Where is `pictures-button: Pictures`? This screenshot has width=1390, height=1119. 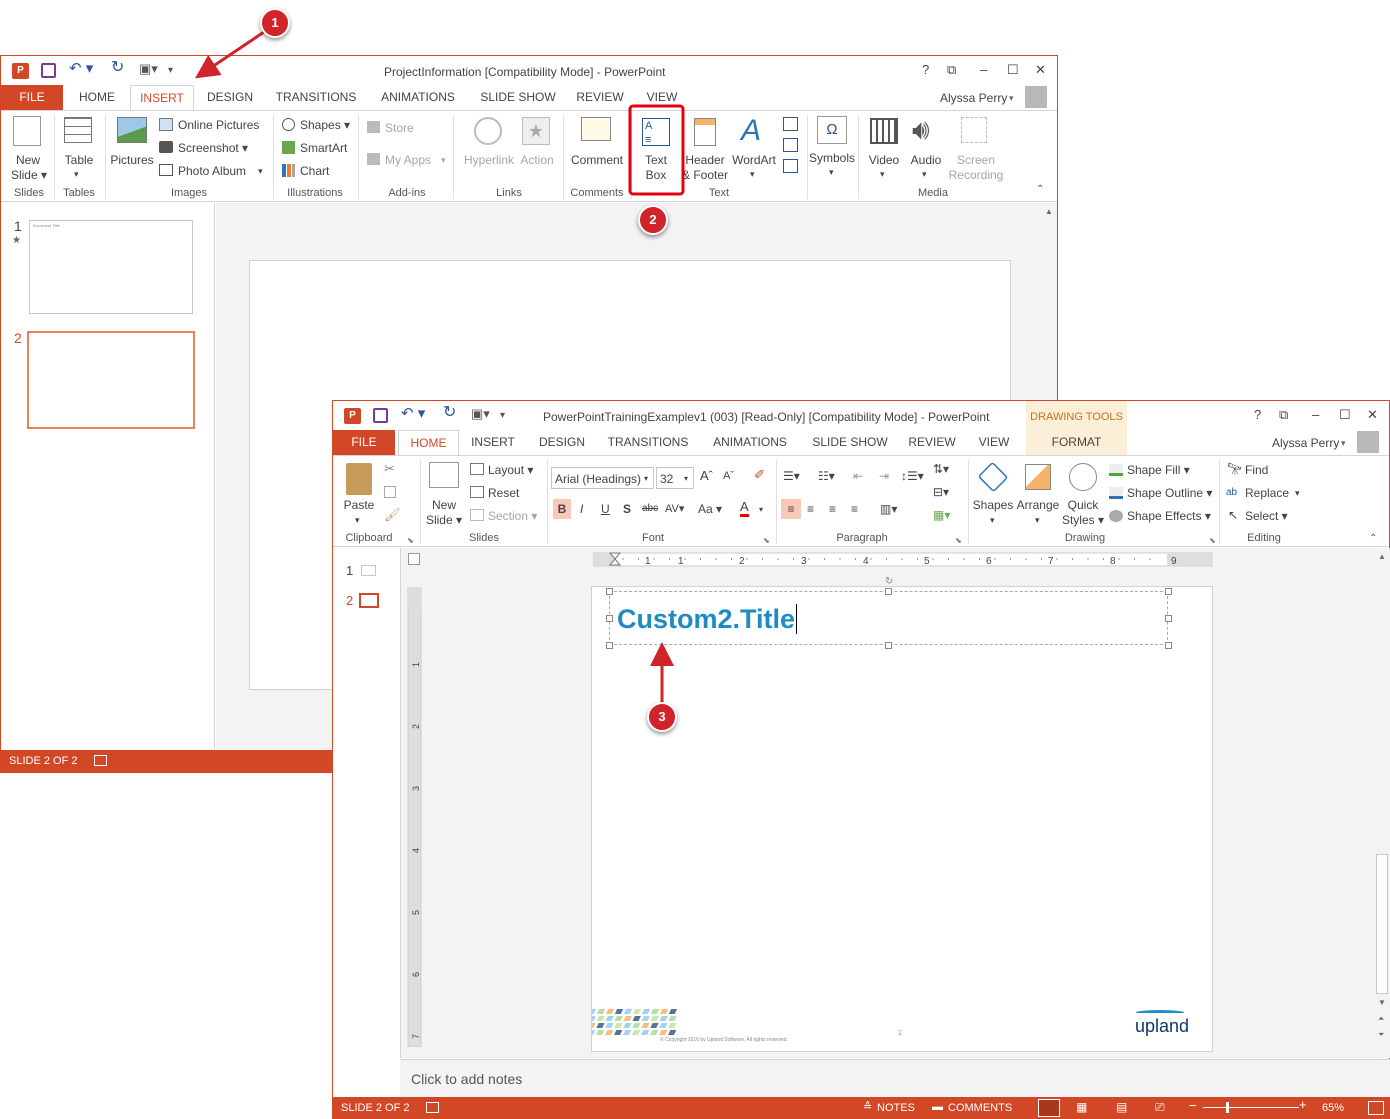 pictures-button: Pictures is located at coordinates (132, 160).